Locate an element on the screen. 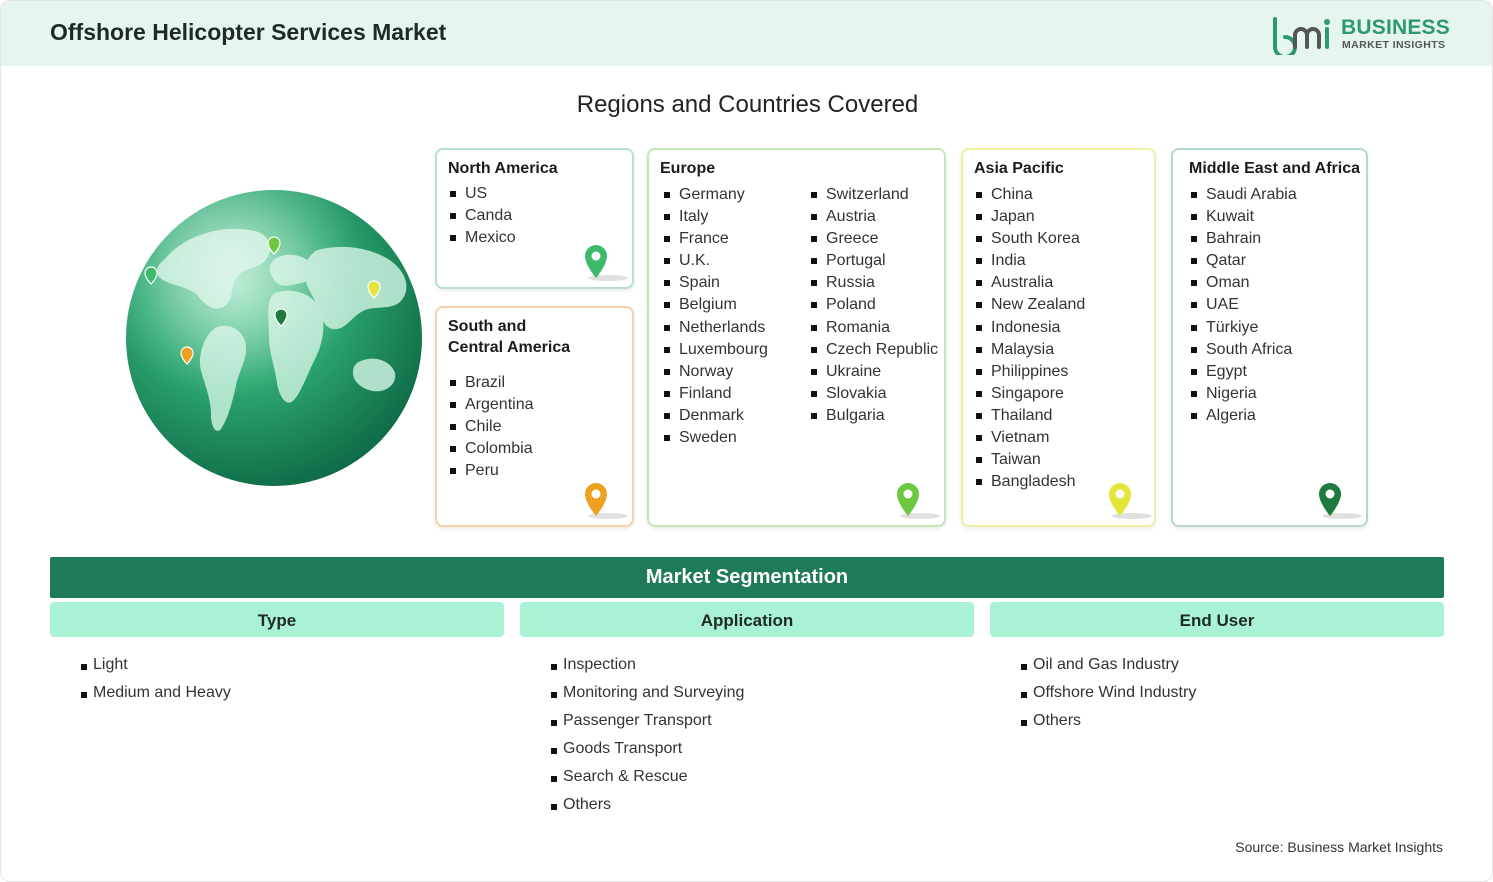  segment-heading-label: Type is located at coordinates (277, 620).